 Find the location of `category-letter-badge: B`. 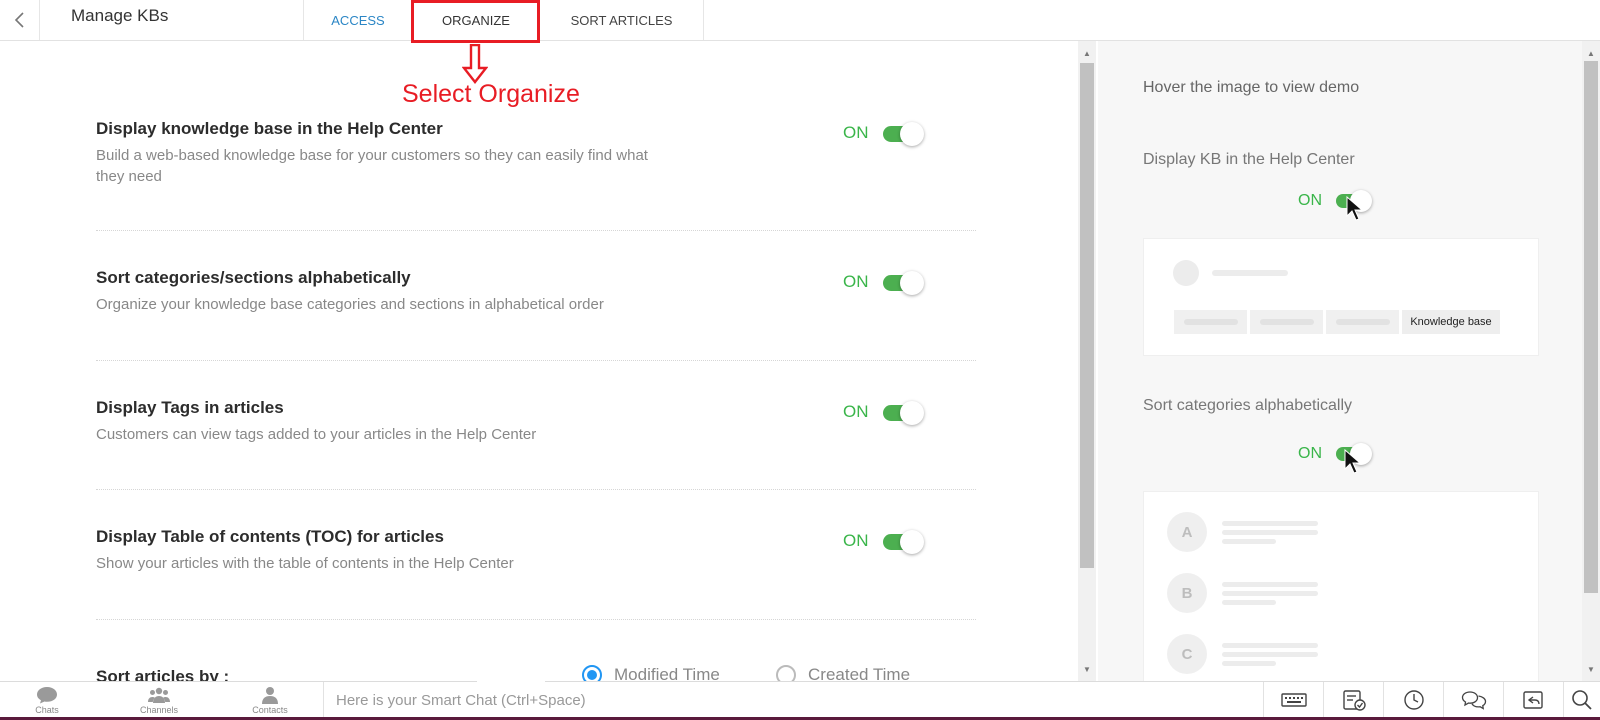

category-letter-badge: B is located at coordinates (1187, 593).